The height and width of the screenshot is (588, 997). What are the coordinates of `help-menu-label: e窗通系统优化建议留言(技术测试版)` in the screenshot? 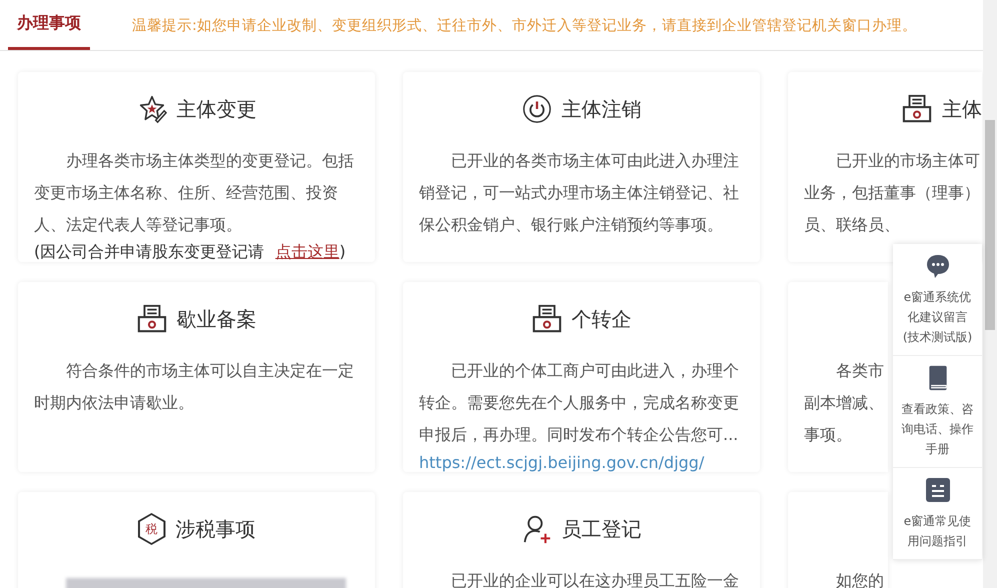 It's located at (938, 317).